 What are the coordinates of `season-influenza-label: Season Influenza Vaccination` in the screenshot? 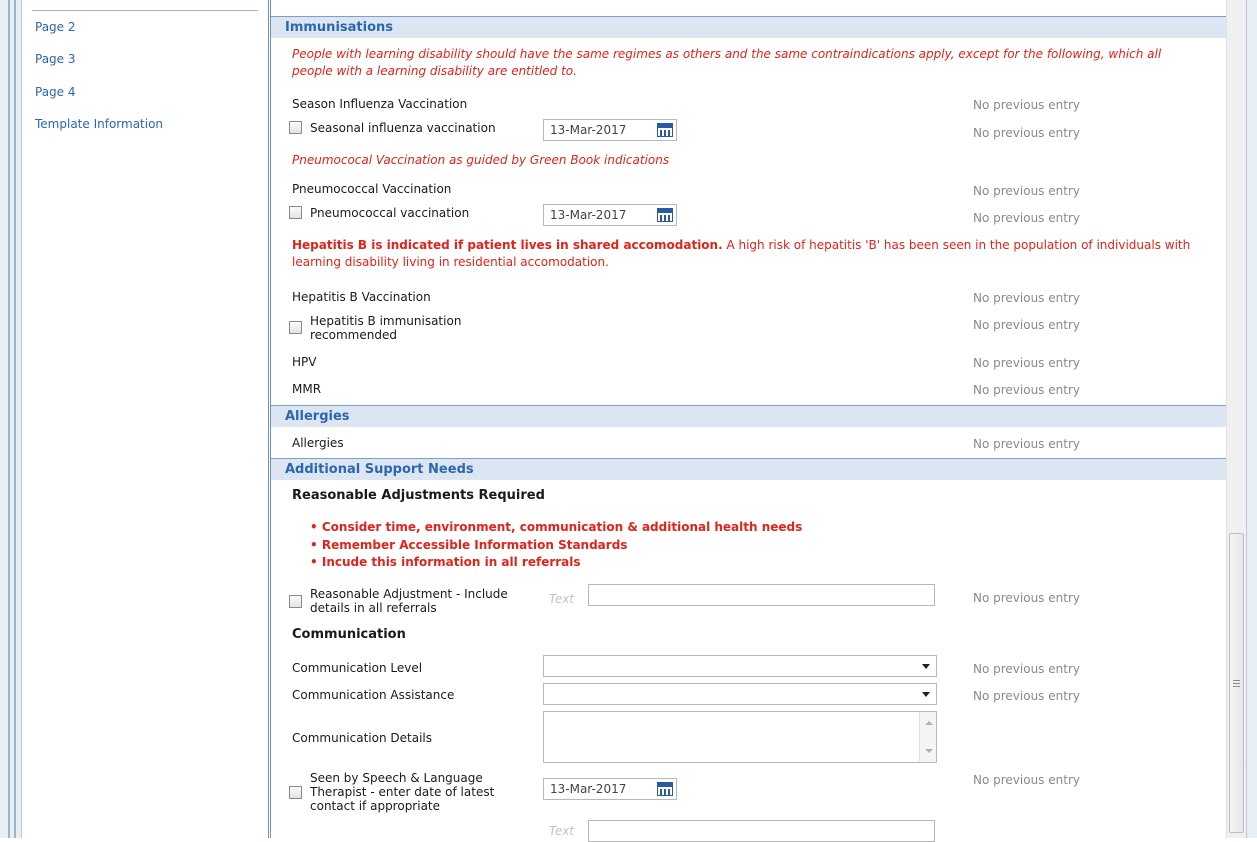 It's located at (380, 104).